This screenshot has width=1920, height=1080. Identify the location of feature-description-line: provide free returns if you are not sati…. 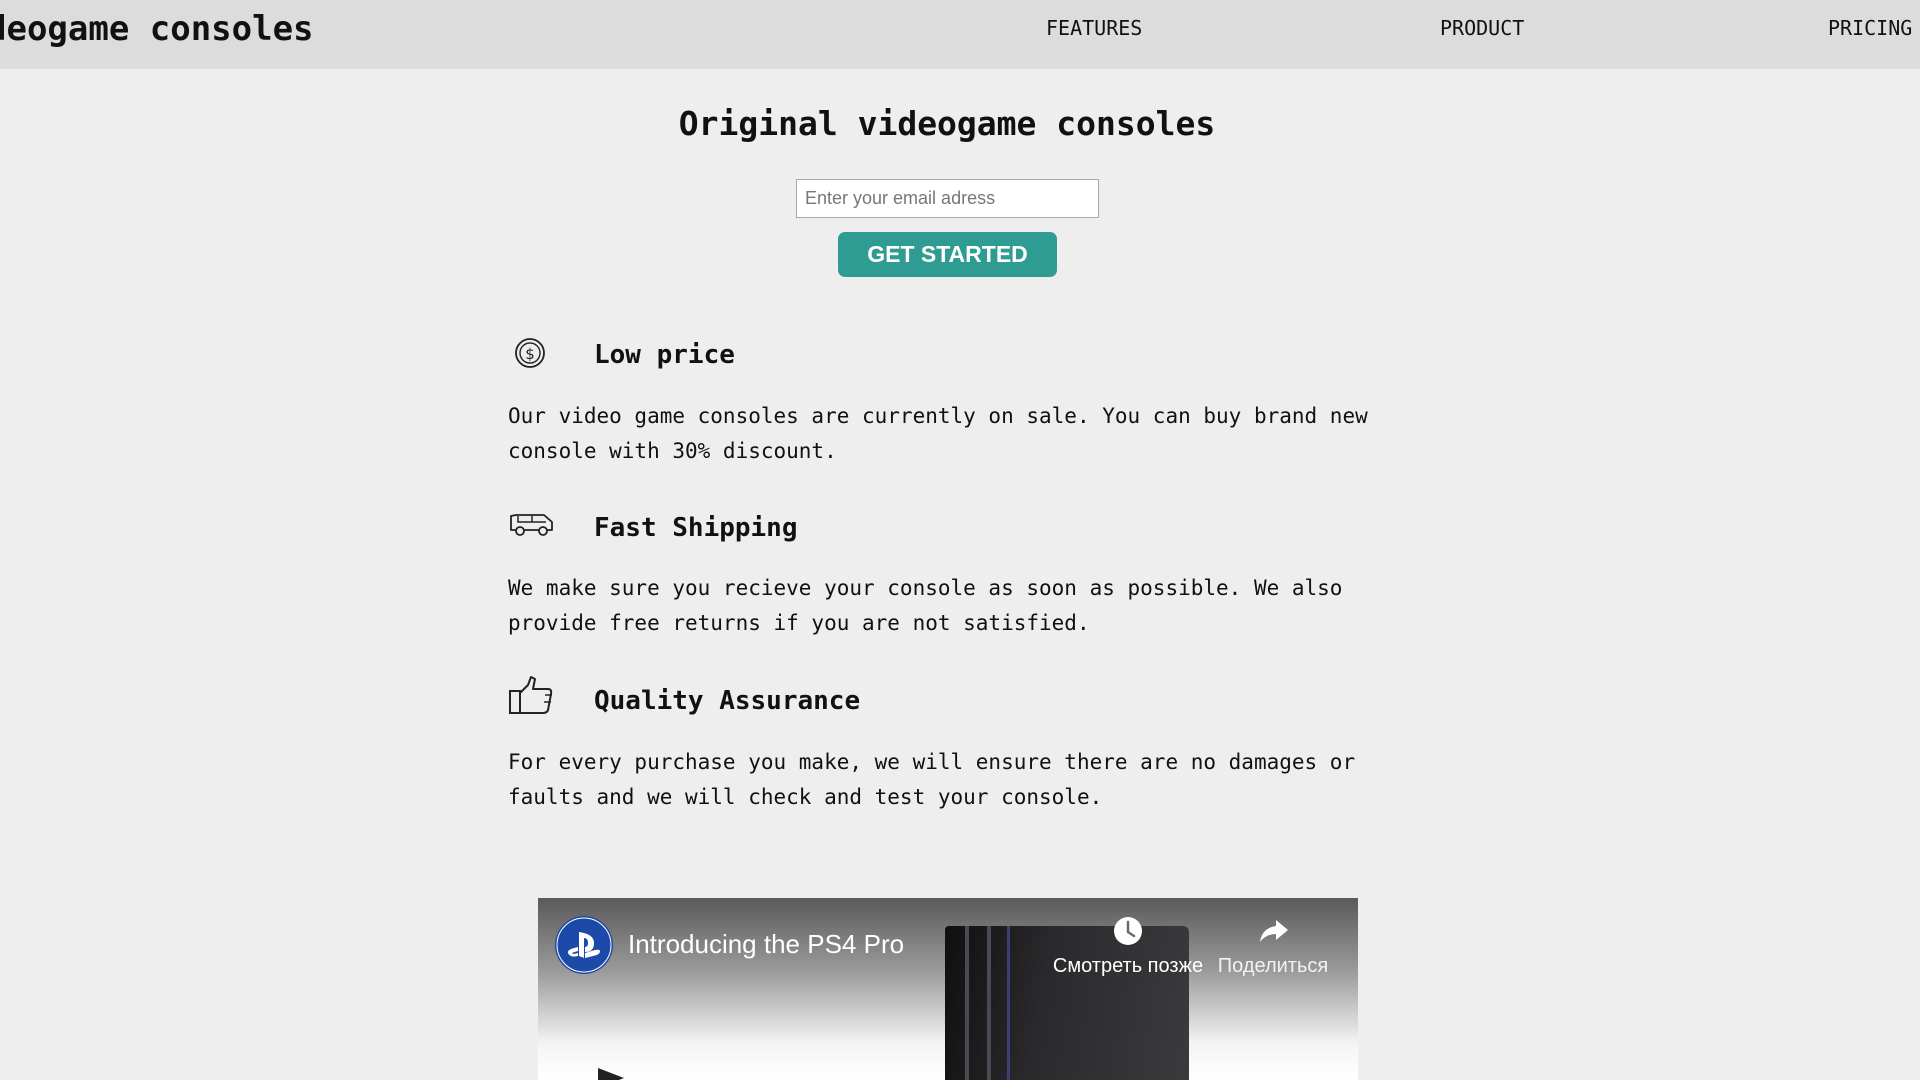
(799, 623).